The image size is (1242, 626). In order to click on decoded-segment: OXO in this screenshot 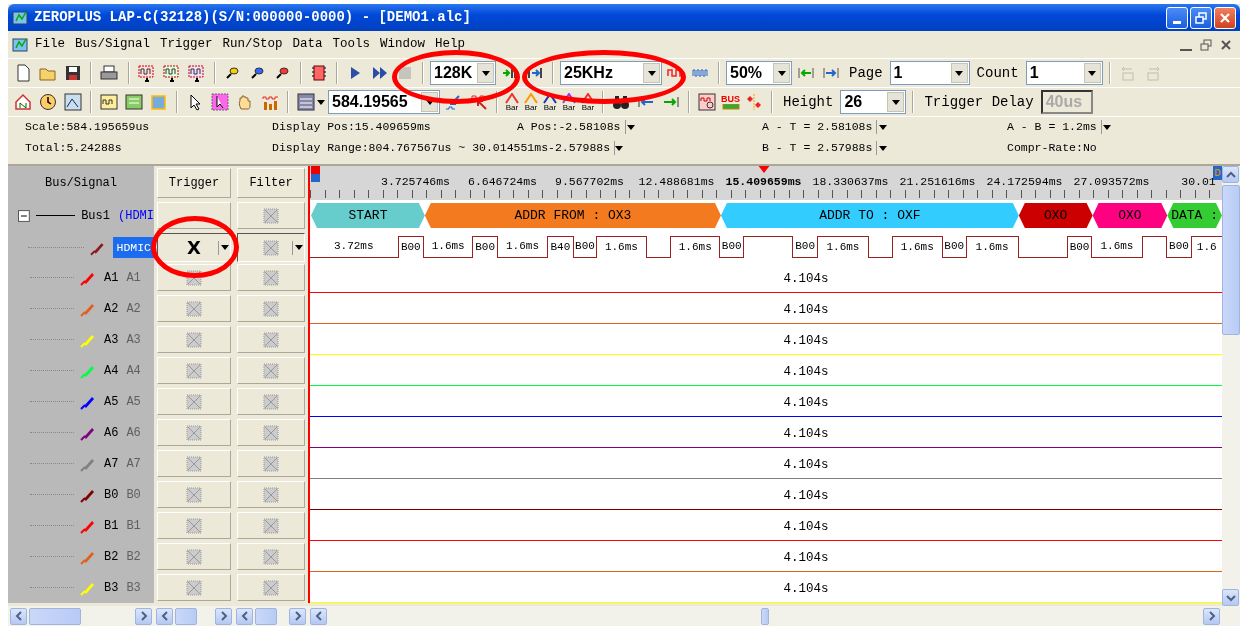, I will do `click(1055, 215)`.